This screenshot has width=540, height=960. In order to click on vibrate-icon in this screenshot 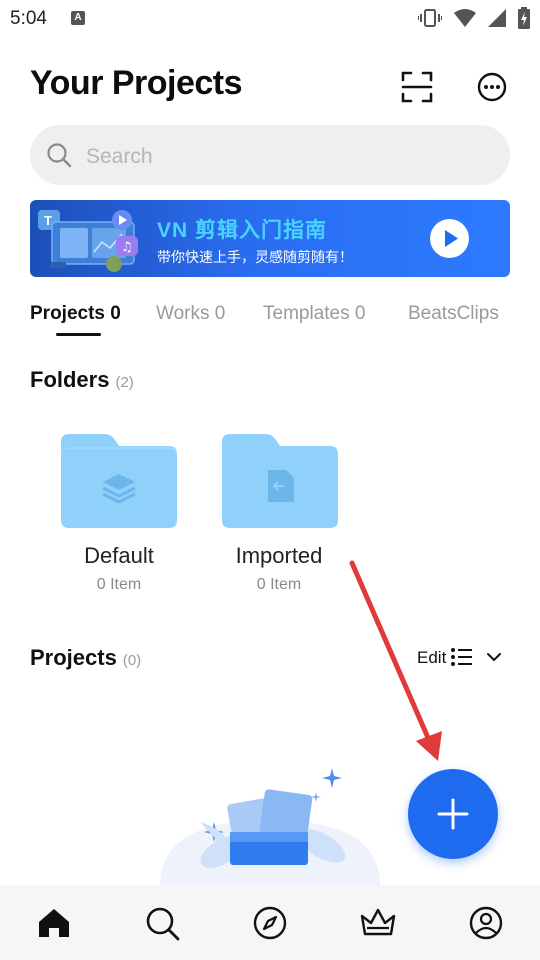, I will do `click(430, 18)`.